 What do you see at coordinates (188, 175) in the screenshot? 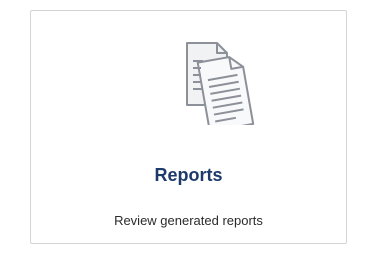
I see `card-title: Reports` at bounding box center [188, 175].